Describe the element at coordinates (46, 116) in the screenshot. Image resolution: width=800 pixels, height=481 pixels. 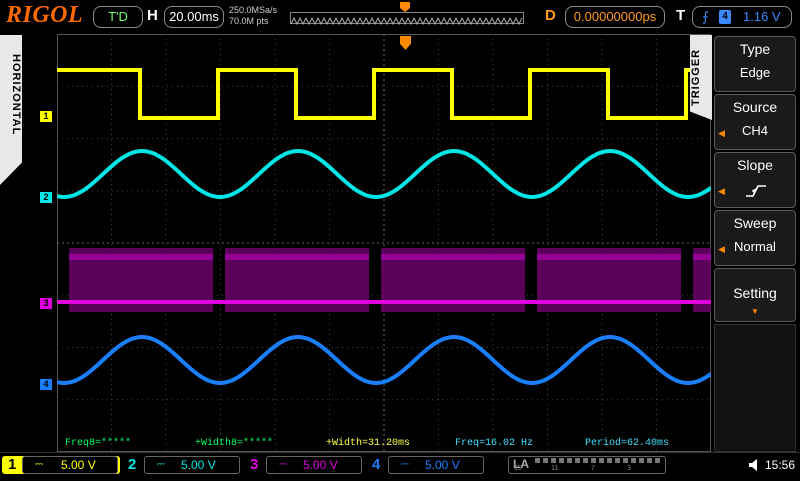
I see `ch1-marker: 1` at that location.